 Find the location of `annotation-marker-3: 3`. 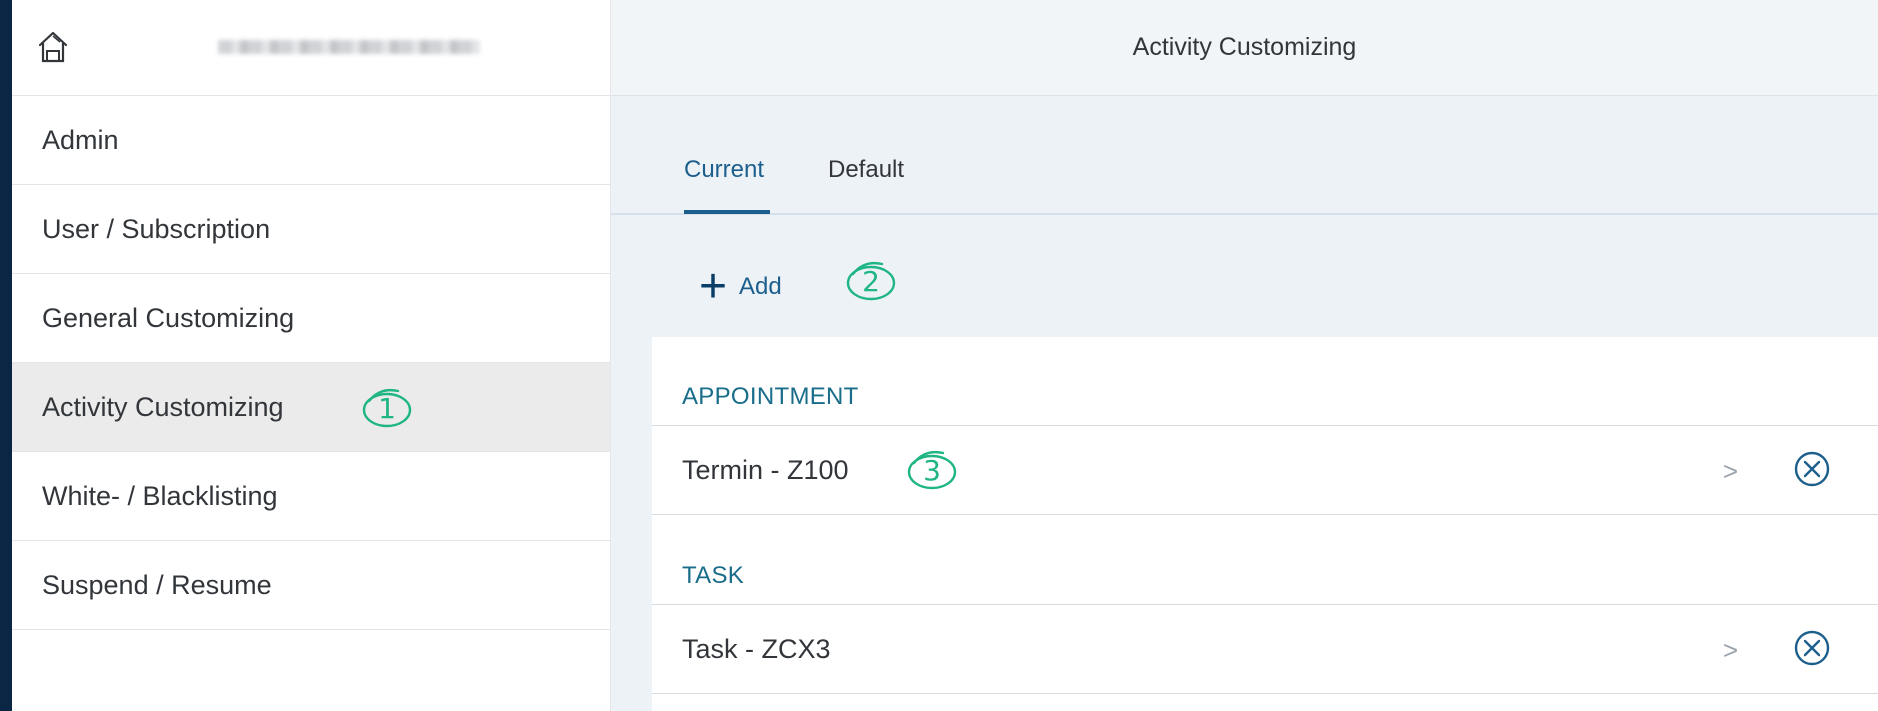

annotation-marker-3: 3 is located at coordinates (932, 468).